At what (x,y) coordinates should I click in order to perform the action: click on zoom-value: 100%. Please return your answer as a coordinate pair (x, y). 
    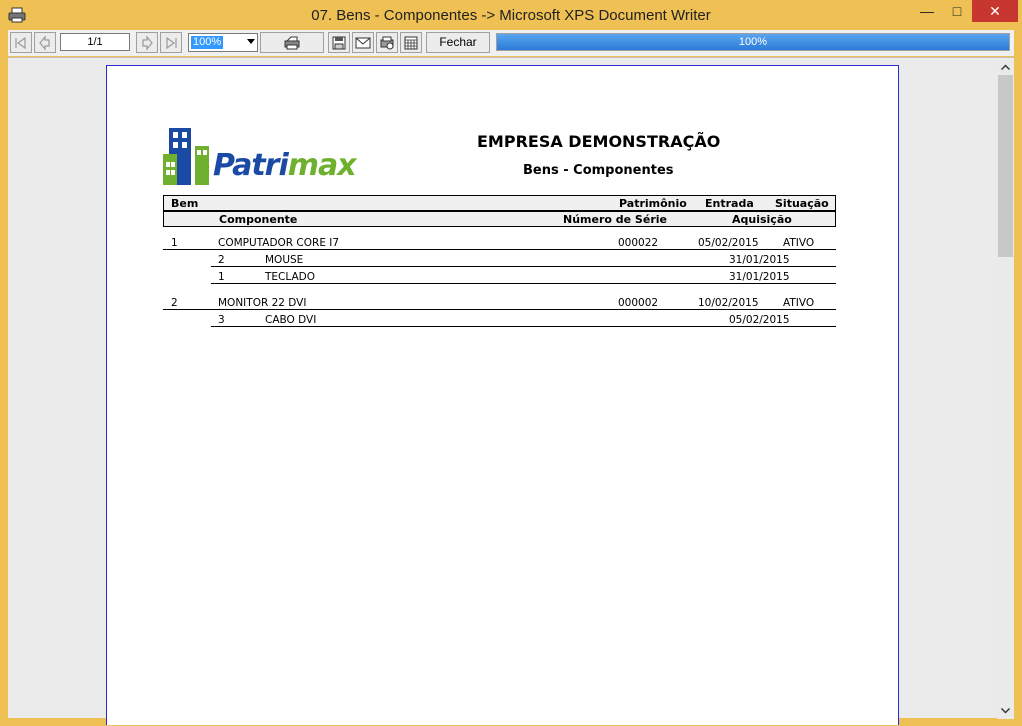
    Looking at the image, I should click on (207, 42).